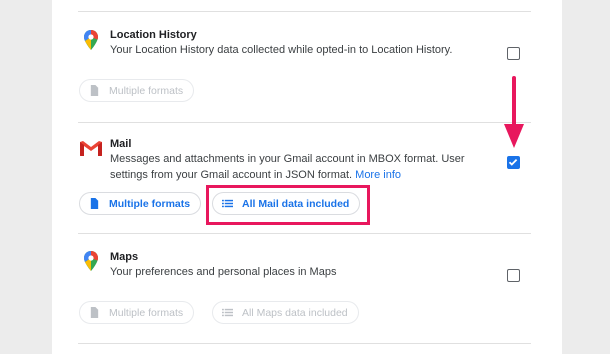 The width and height of the screenshot is (610, 354). What do you see at coordinates (121, 144) in the screenshot?
I see `section-title: Mail` at bounding box center [121, 144].